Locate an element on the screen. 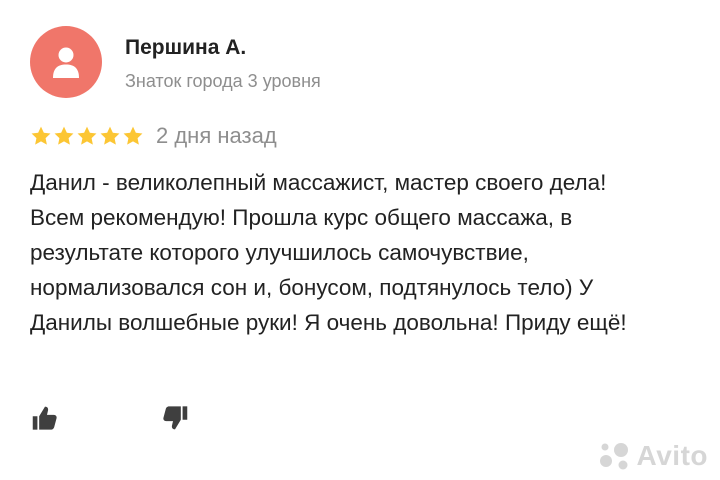  like-button is located at coordinates (45, 418).